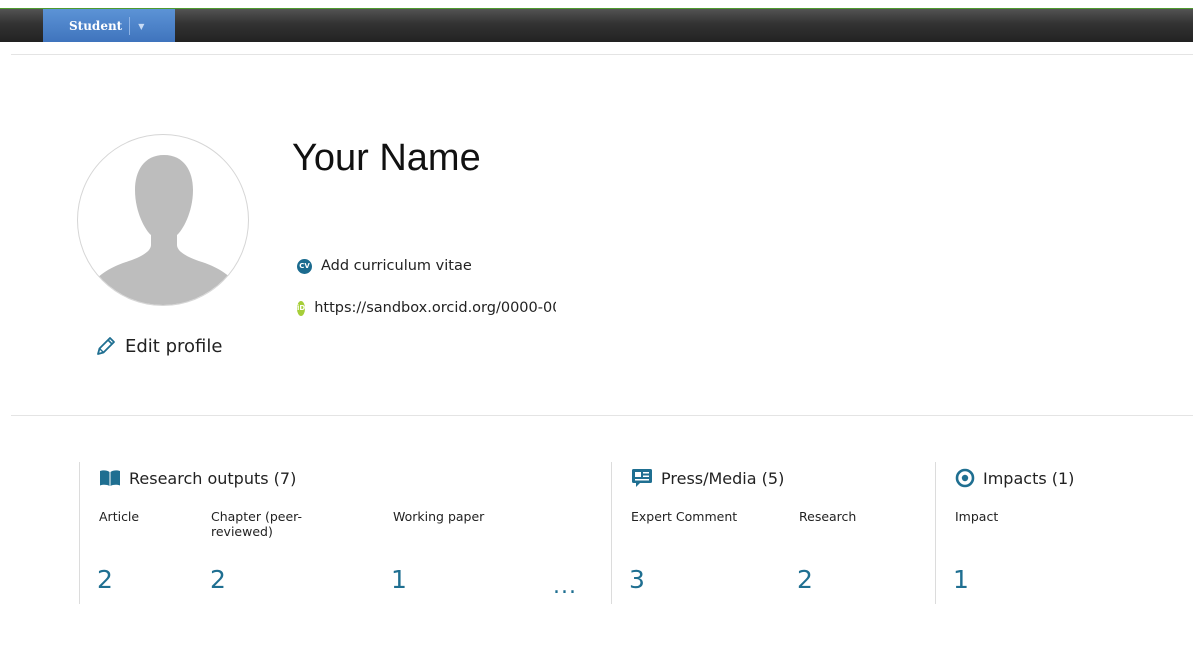 Image resolution: width=1193 pixels, height=645 pixels. I want to click on research-press-count: 2, so click(805, 579).